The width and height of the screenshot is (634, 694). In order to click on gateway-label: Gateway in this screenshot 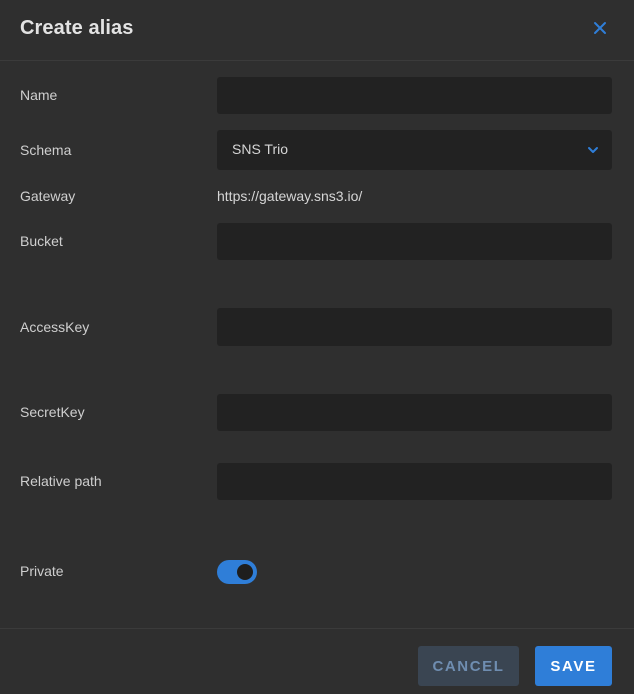, I will do `click(48, 196)`.